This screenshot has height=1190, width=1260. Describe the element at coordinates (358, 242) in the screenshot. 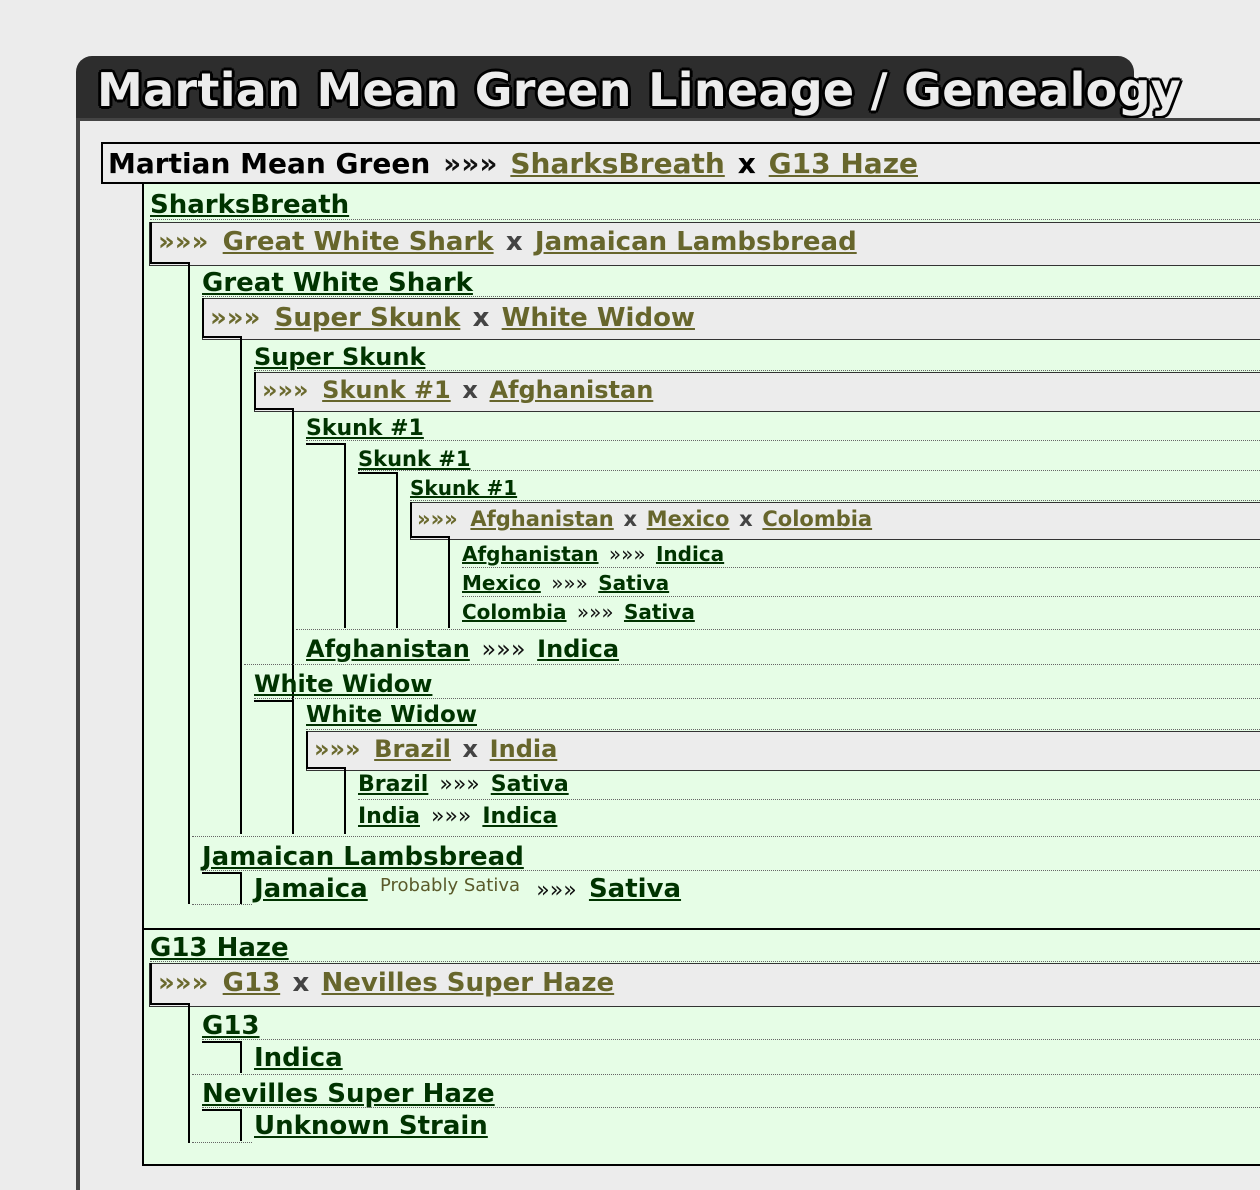

I see `great-white-shark-link: Great White Shark` at that location.